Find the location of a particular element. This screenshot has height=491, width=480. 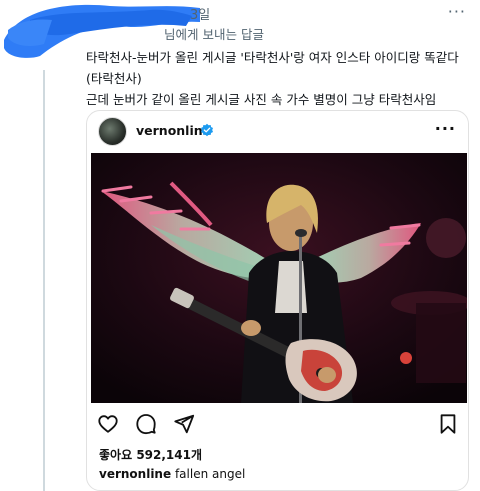

instagram-post-header: vernonline ··· is located at coordinates (277, 132).